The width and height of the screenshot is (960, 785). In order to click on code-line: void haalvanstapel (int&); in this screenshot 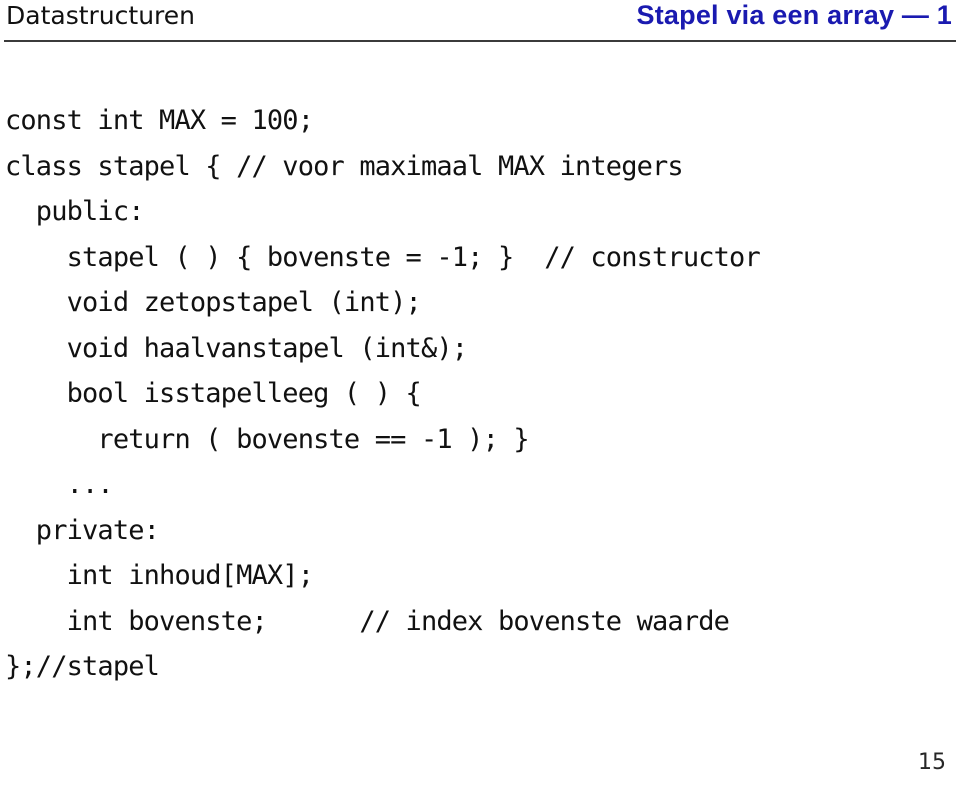, I will do `click(236, 348)`.